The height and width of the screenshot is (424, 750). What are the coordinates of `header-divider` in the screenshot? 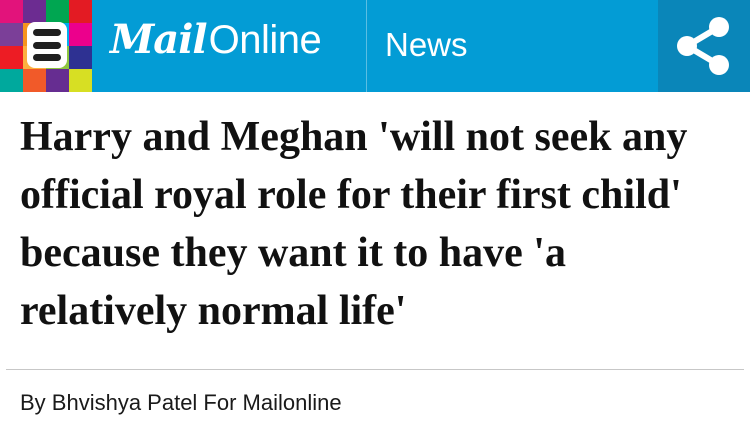 It's located at (366, 46).